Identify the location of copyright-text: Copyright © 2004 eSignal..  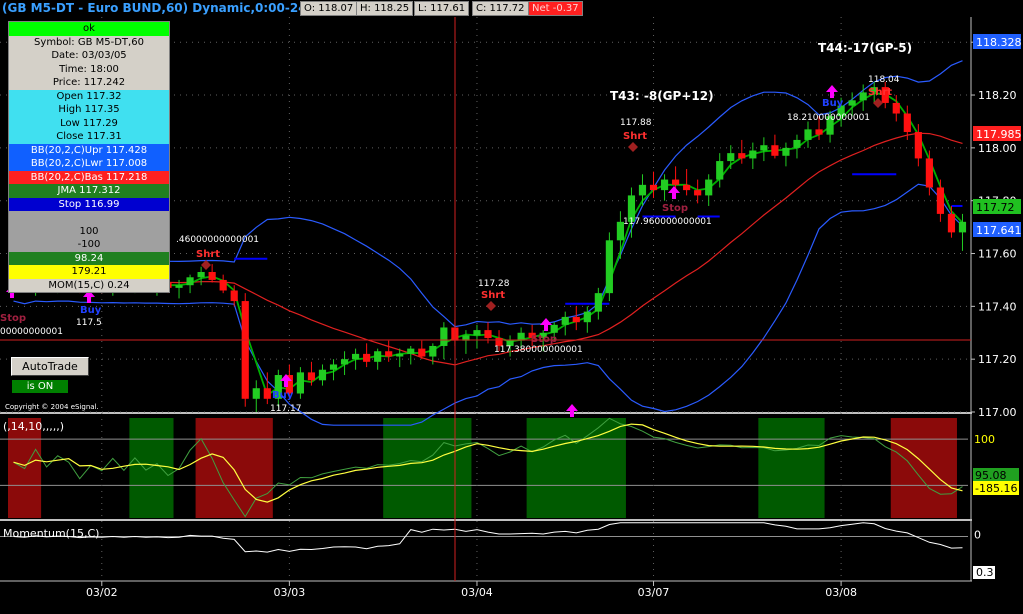
(52, 407).